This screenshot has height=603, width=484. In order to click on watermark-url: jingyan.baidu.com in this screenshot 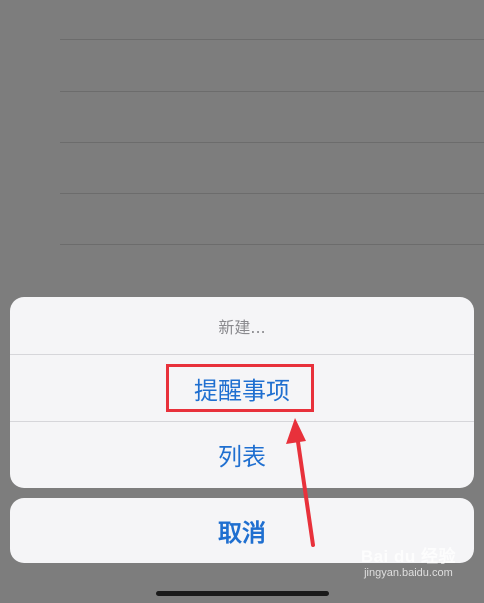, I will do `click(408, 572)`.